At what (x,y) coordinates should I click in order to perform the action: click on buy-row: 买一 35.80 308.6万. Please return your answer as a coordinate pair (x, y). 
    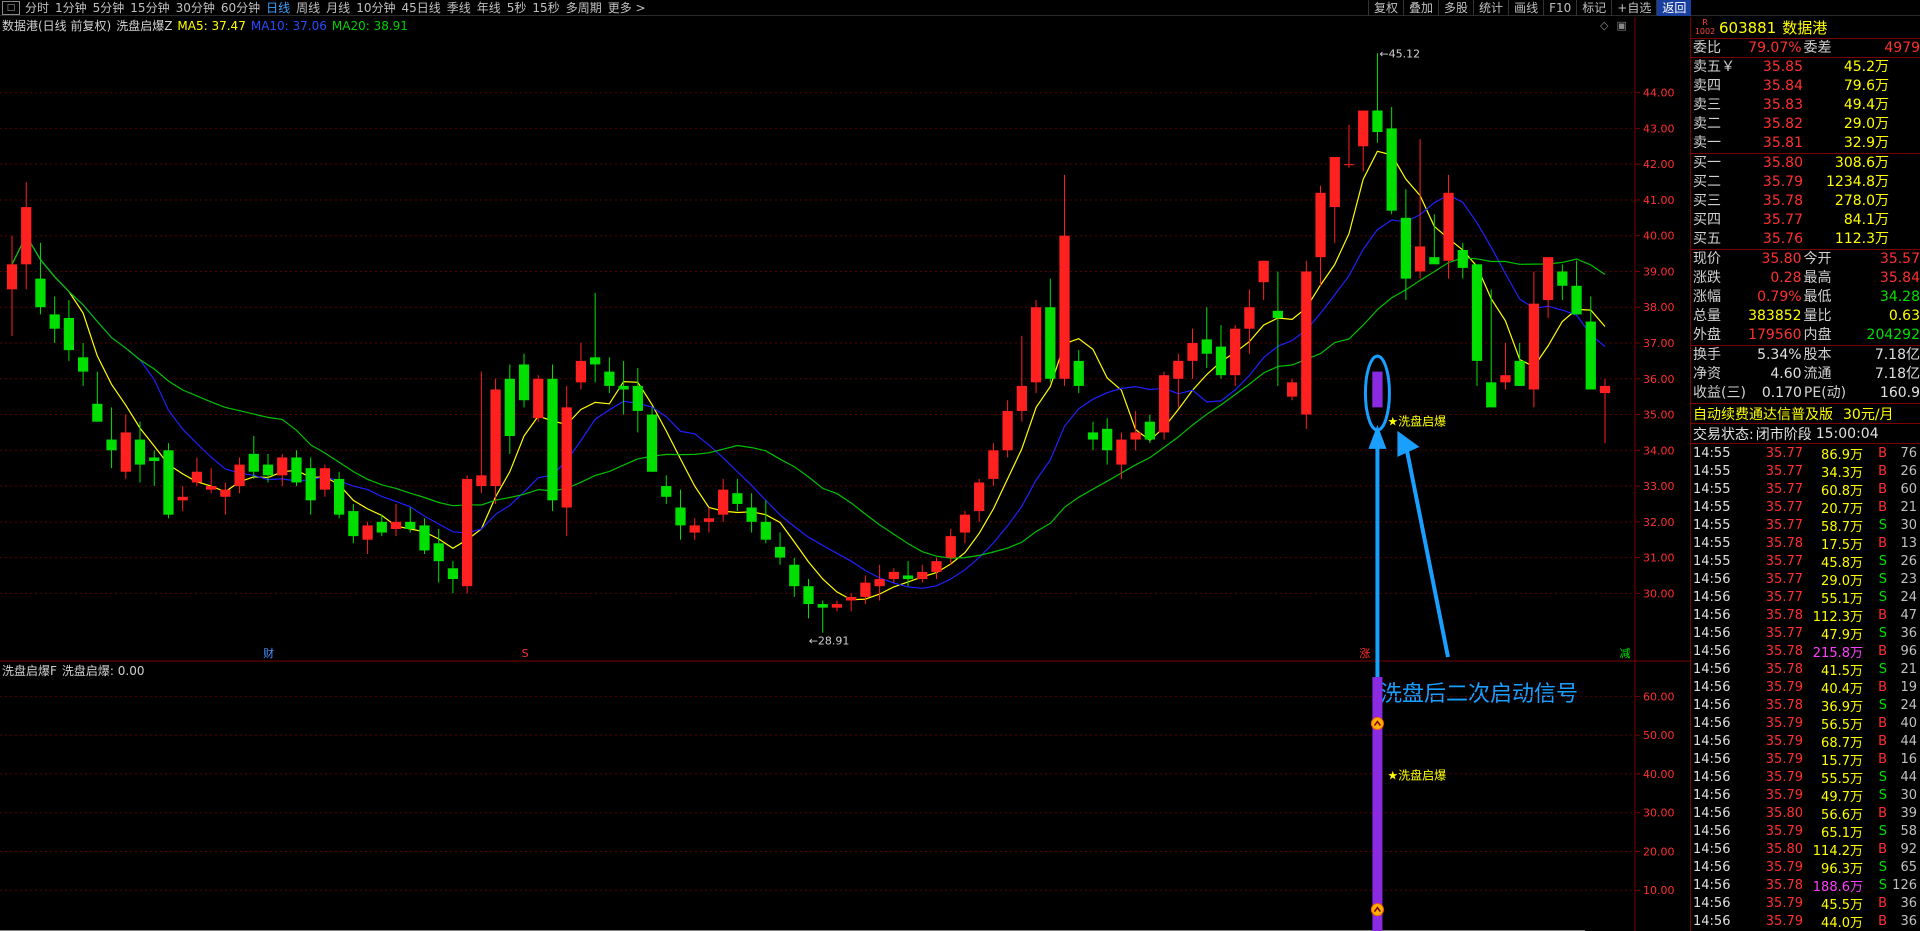
    Looking at the image, I should click on (1805, 163).